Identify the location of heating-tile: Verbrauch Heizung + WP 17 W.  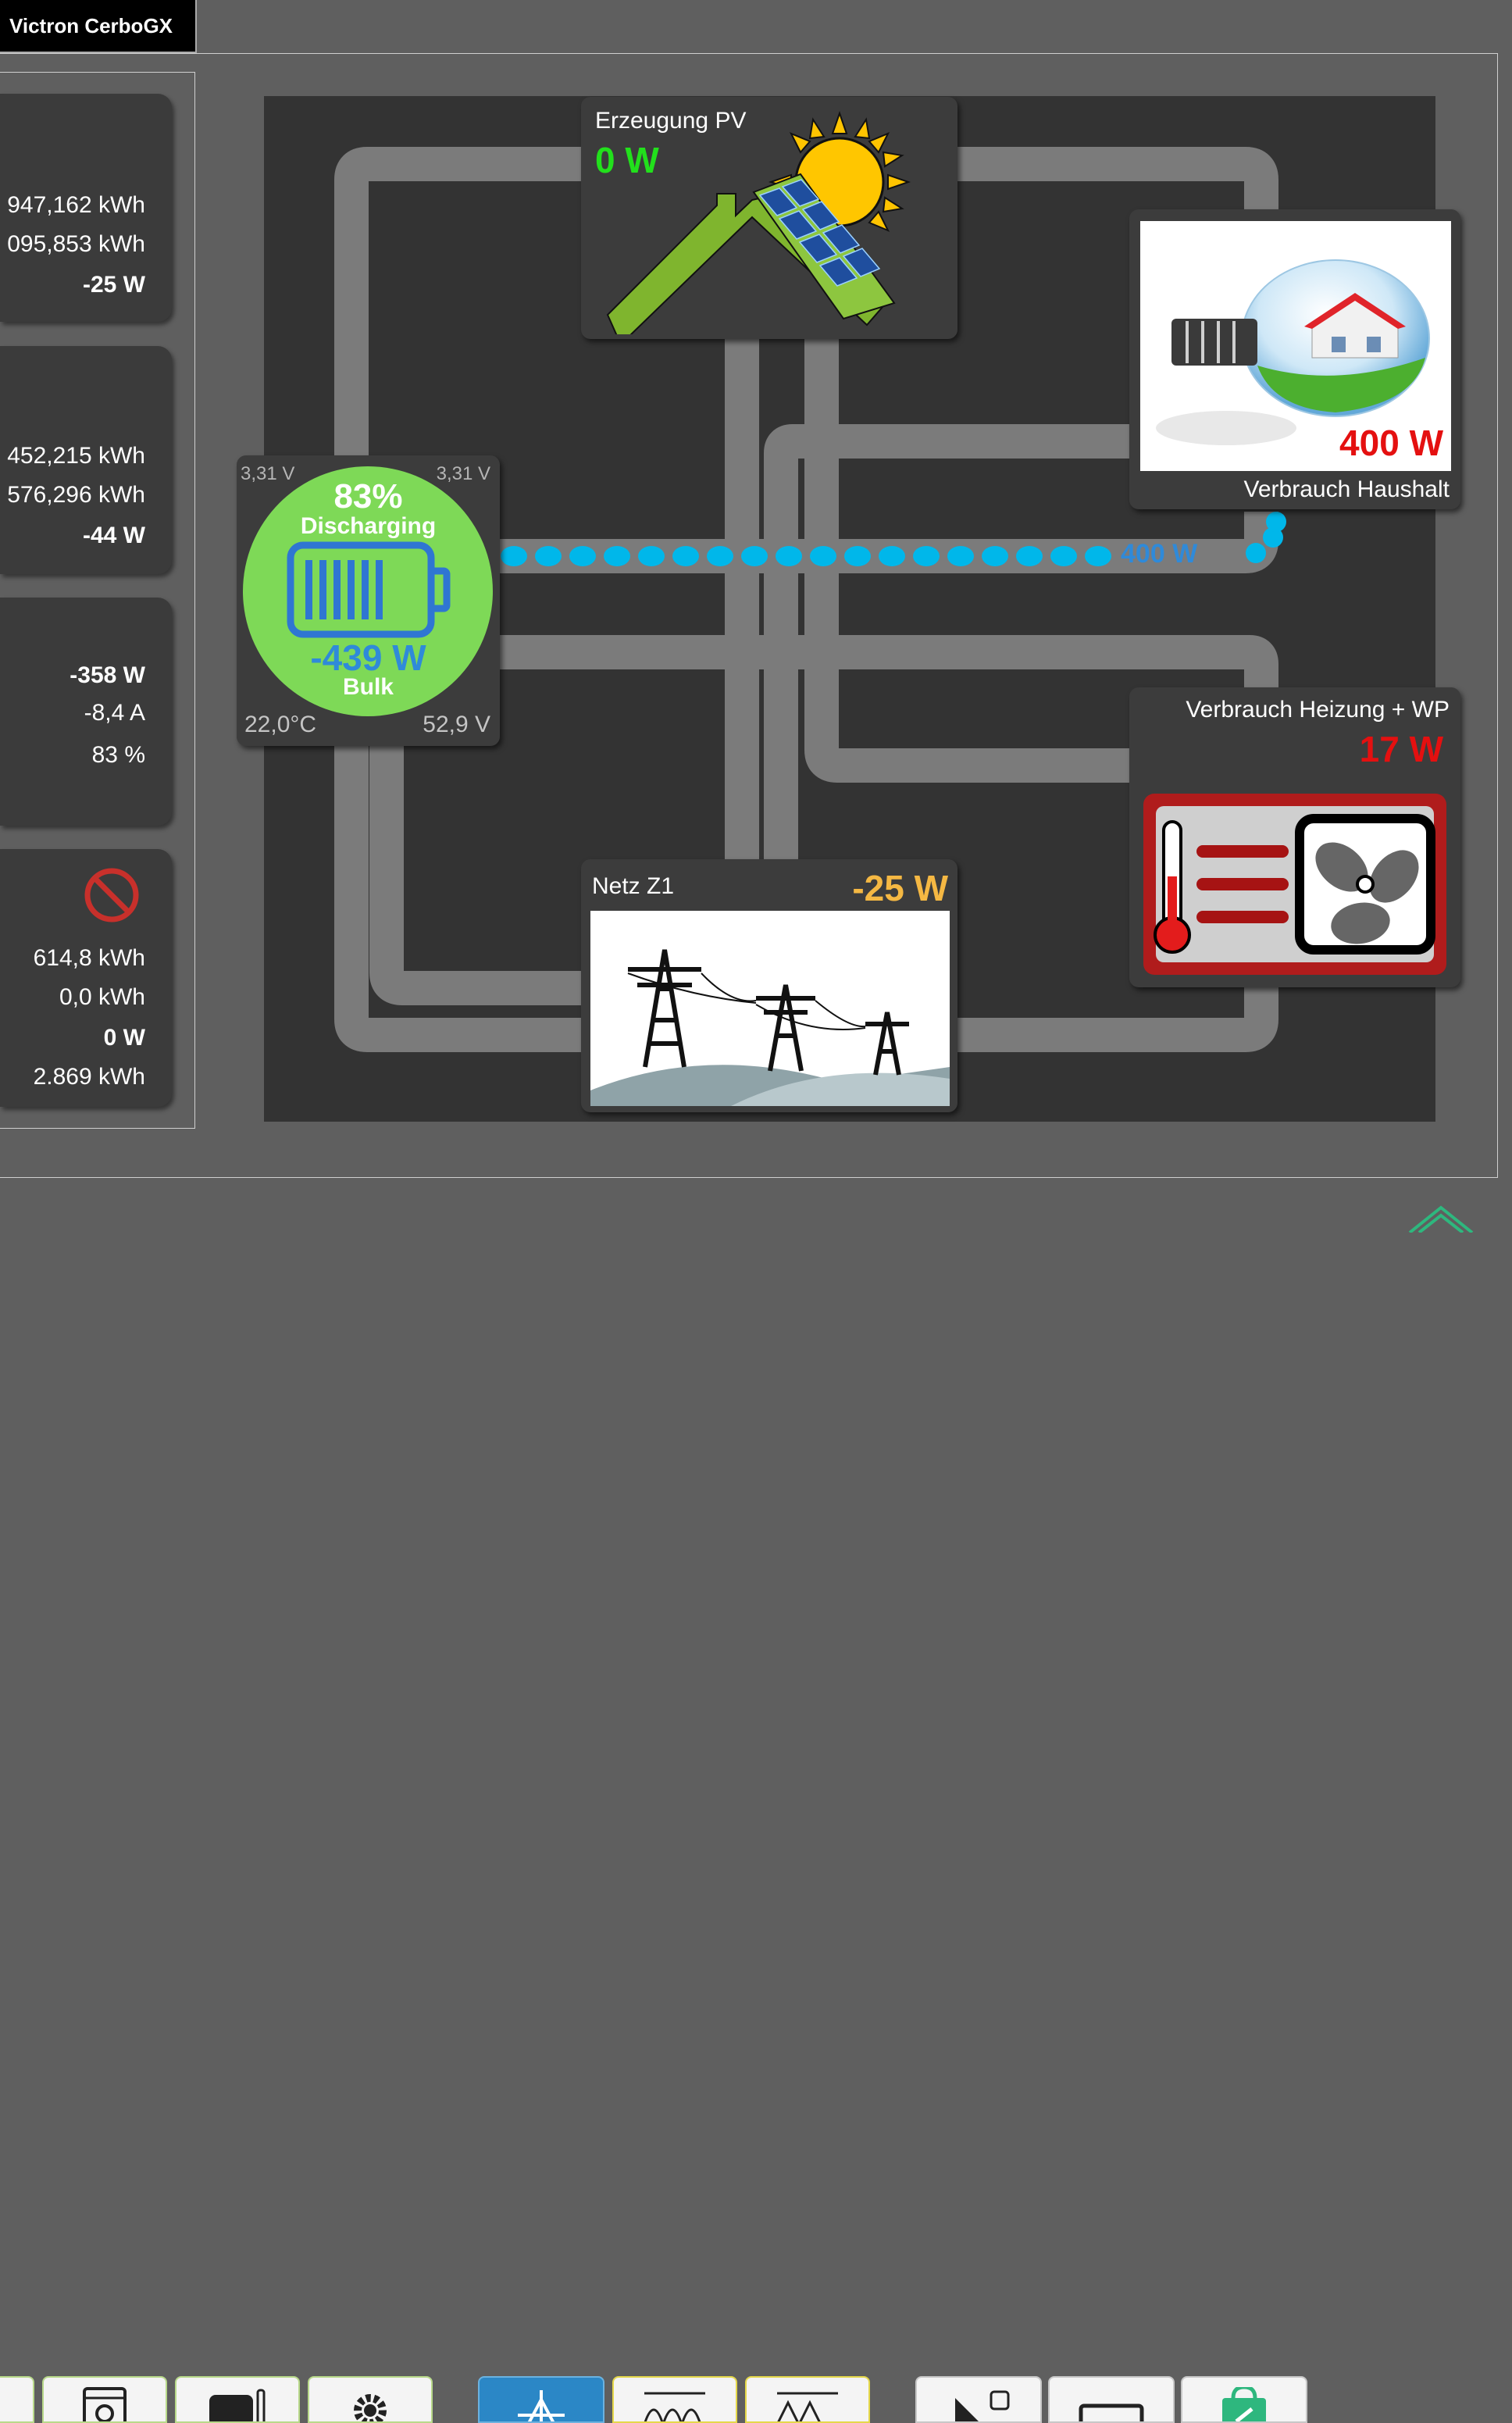
(1294, 837).